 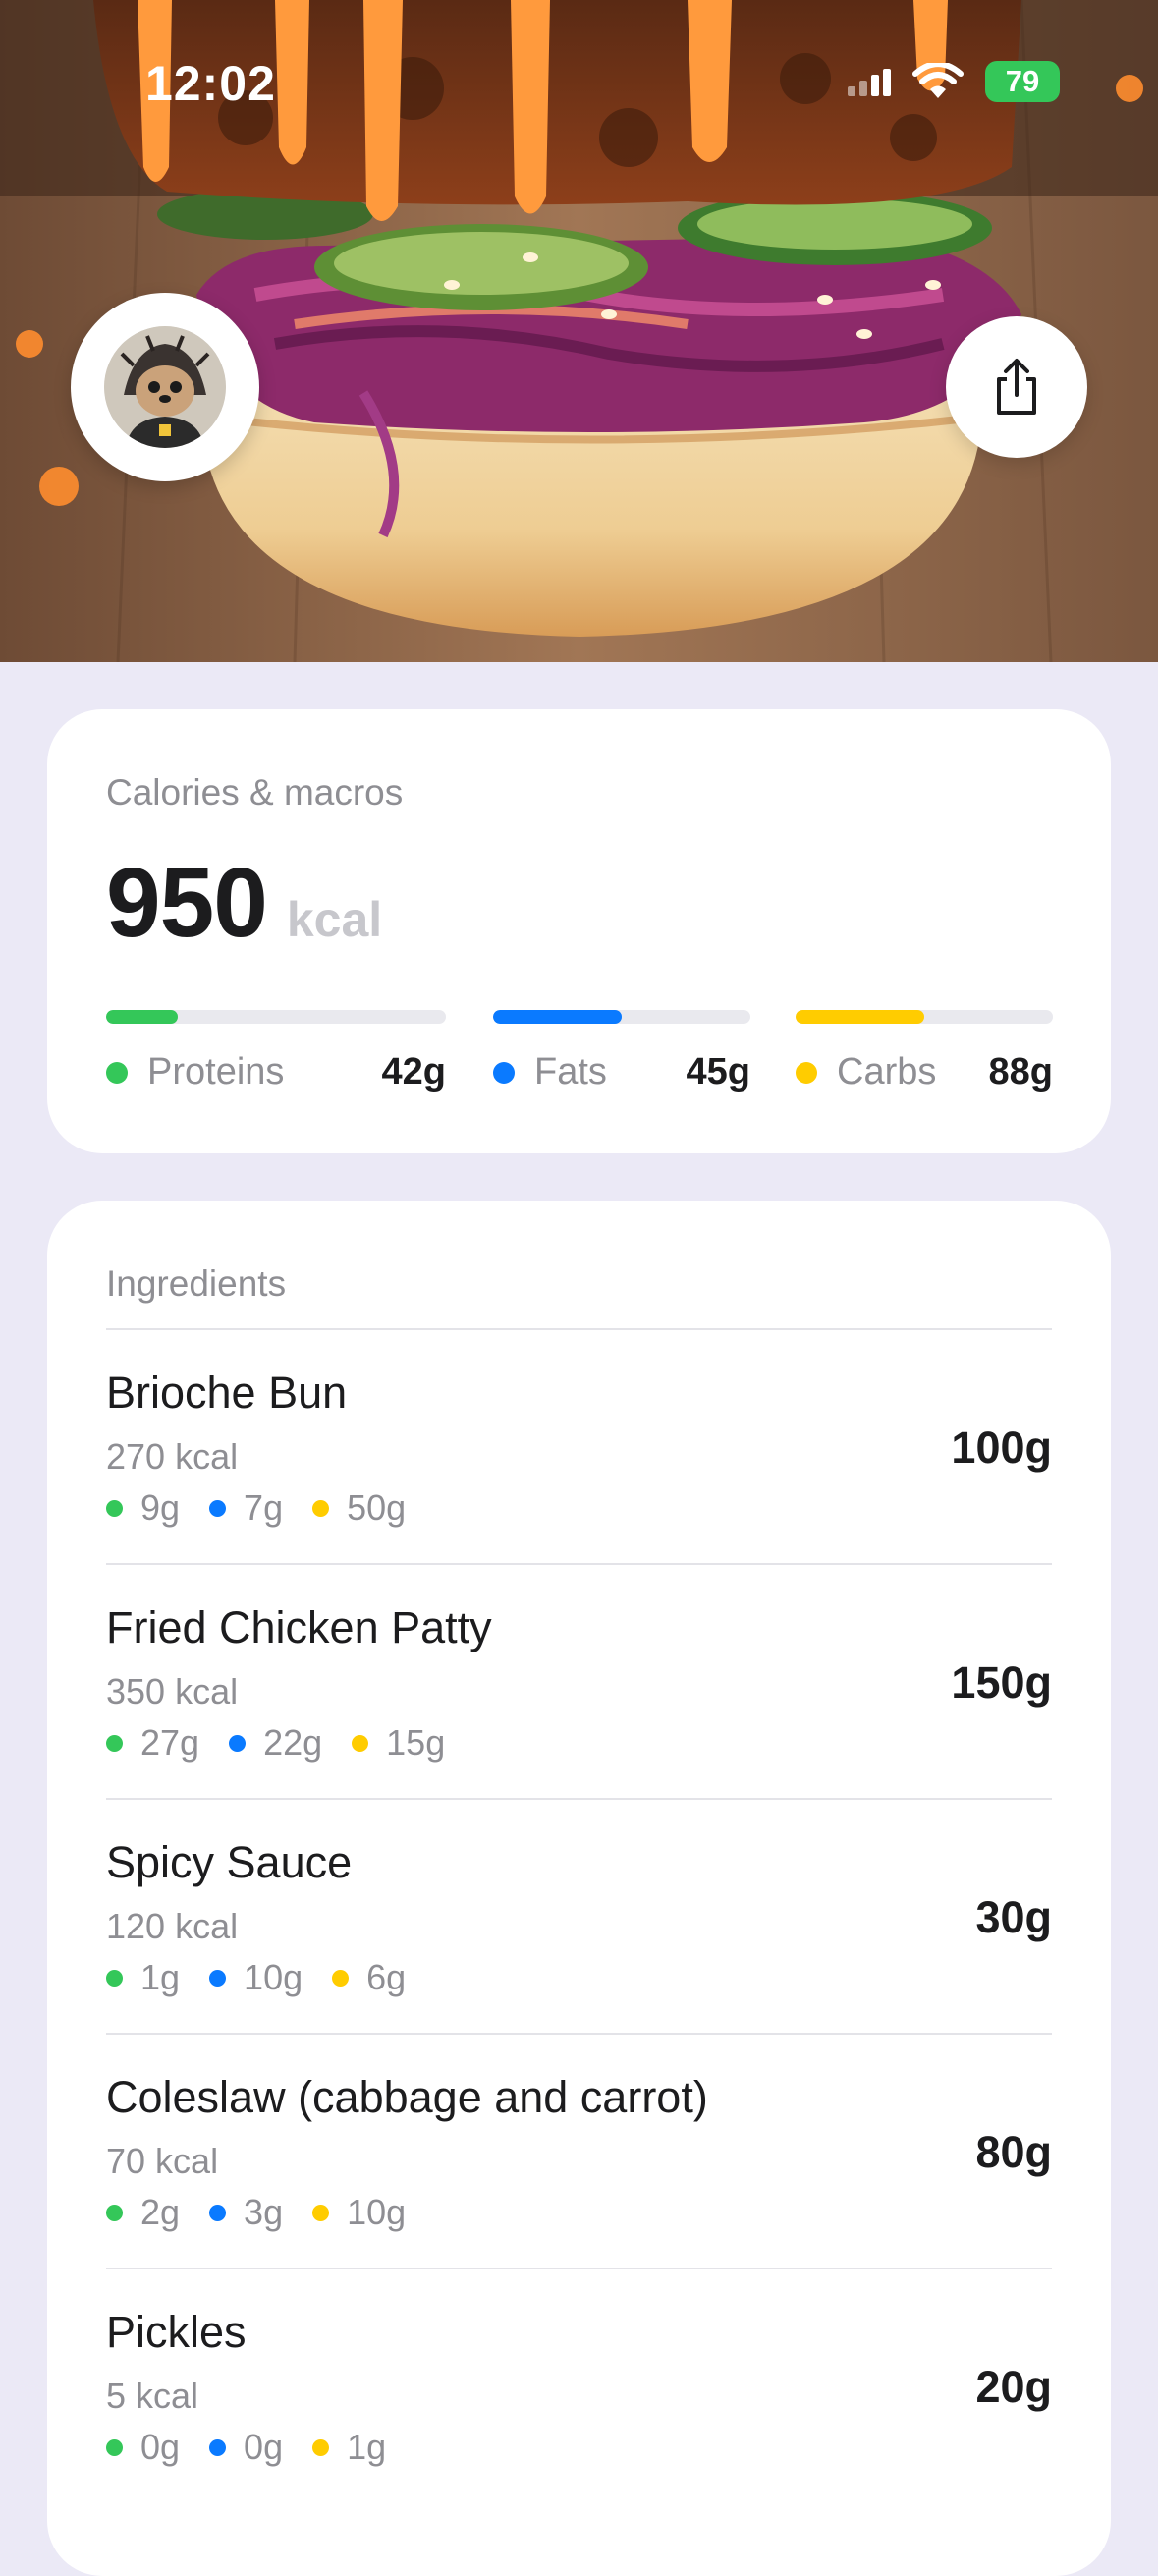 I want to click on ingredient-calories: 350 kcal, so click(x=172, y=1691).